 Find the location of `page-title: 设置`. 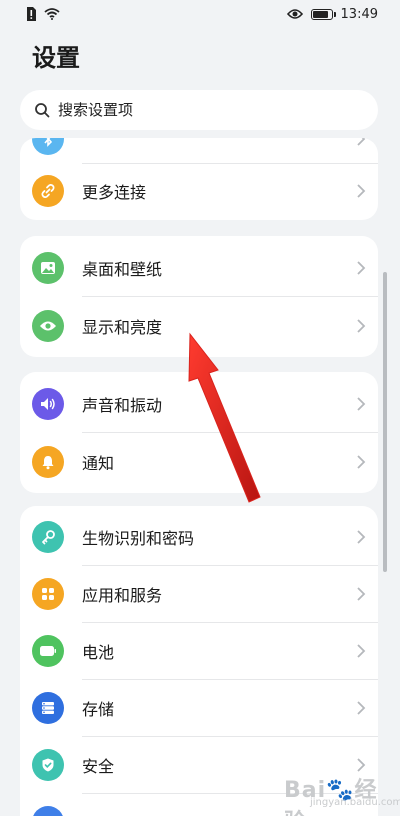

page-title: 设置 is located at coordinates (56, 58).